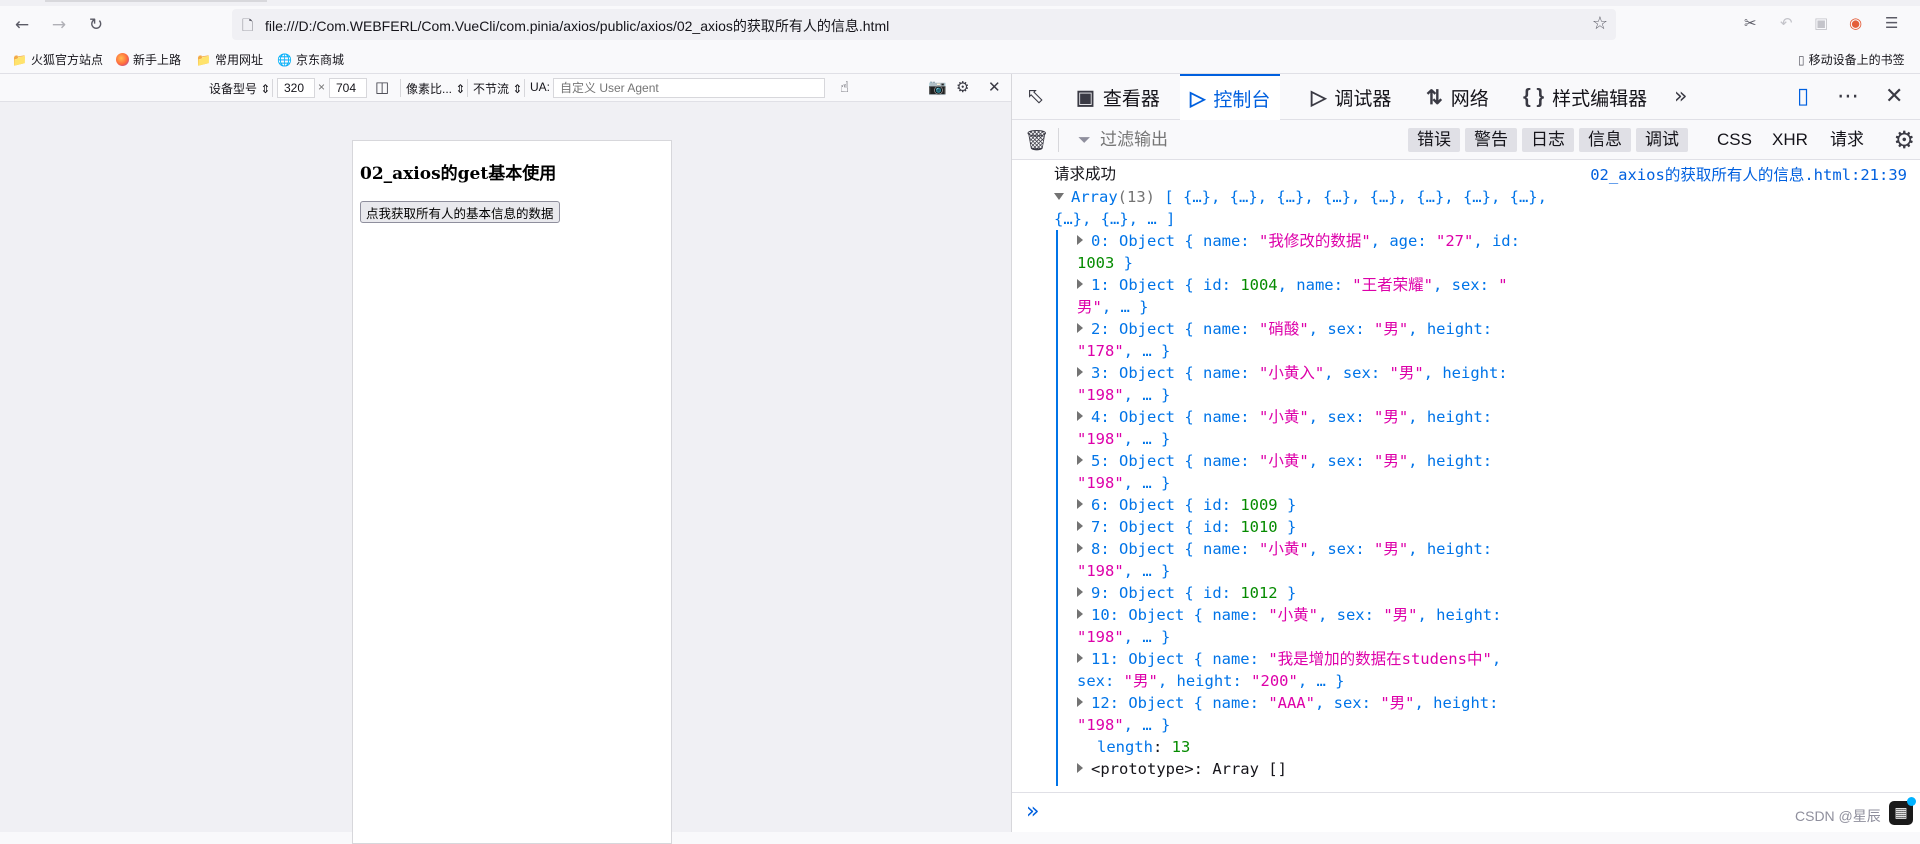 The image size is (1920, 844). I want to click on device-viewport: 02_axios的get基本使用 点我获取所有人的基本信息的数据, so click(512, 492).